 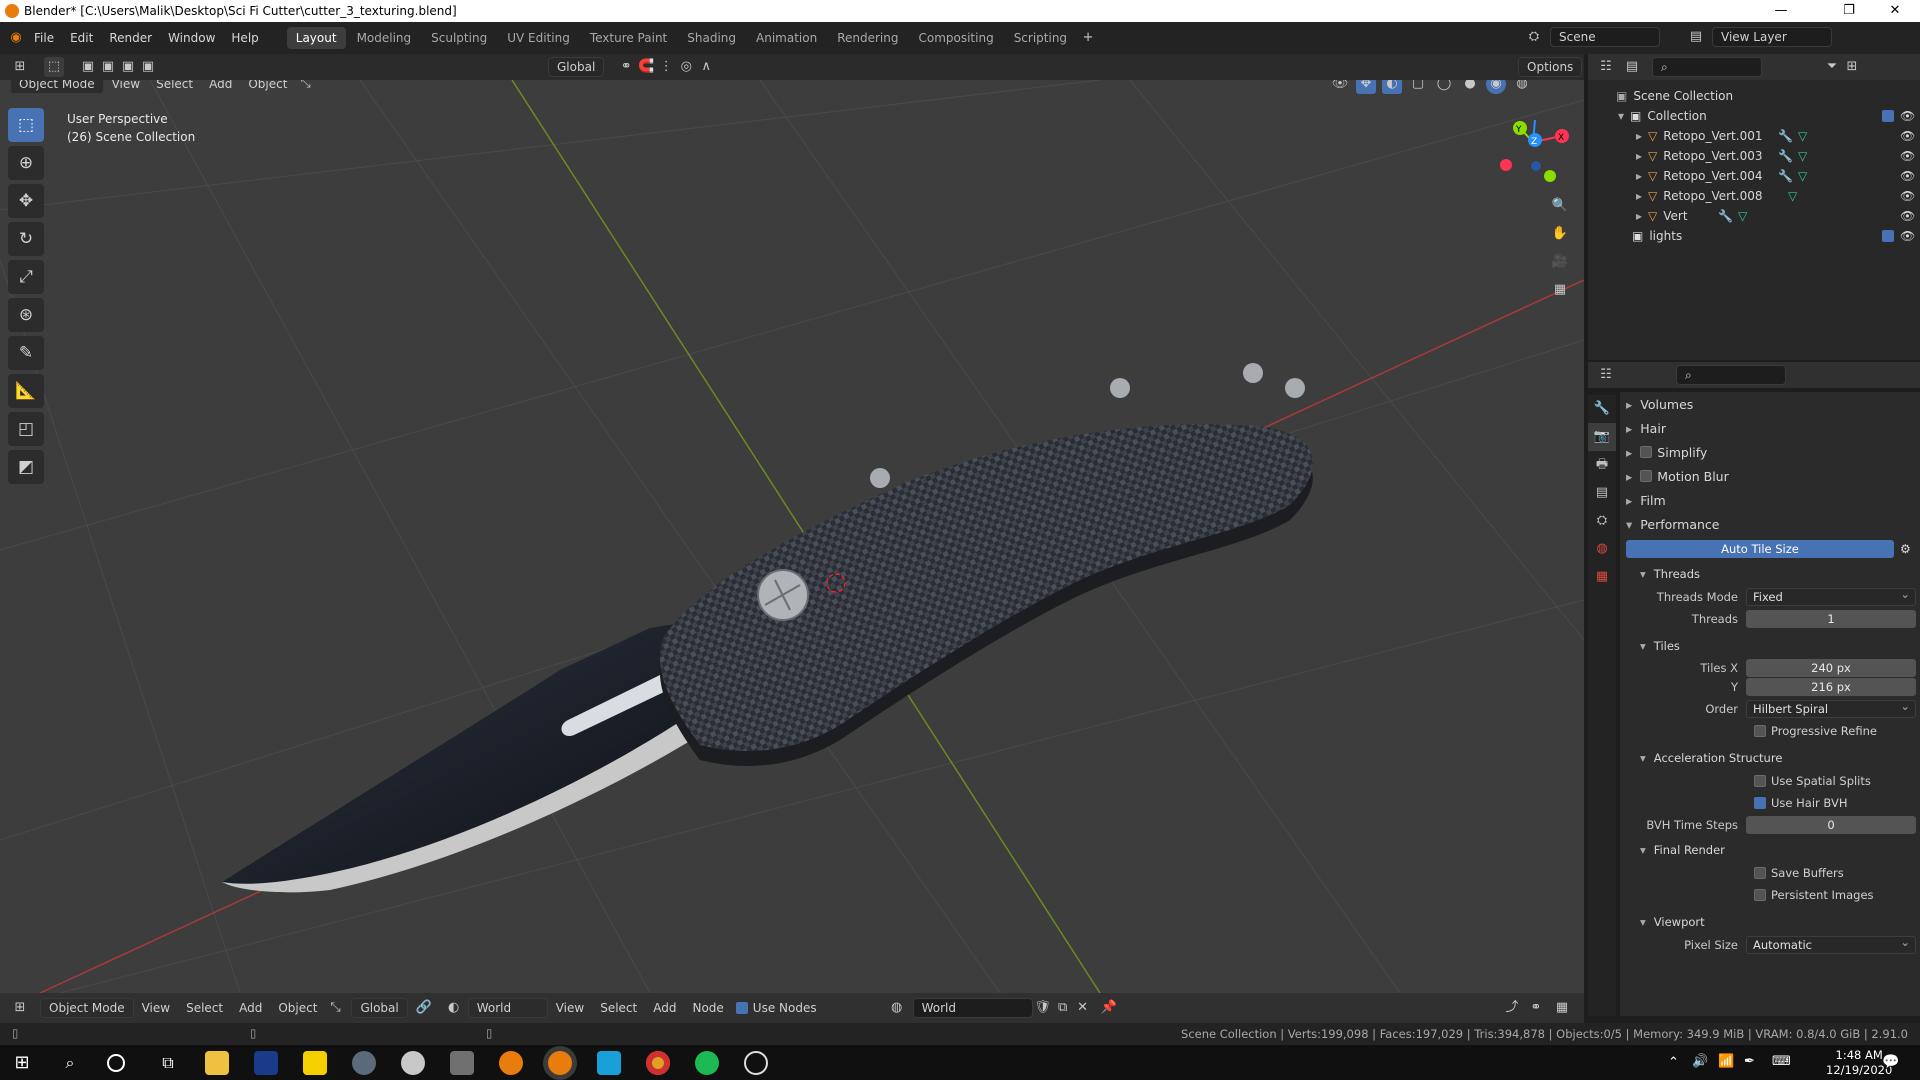 I want to click on pin-icon: 📌, so click(x=1109, y=1008).